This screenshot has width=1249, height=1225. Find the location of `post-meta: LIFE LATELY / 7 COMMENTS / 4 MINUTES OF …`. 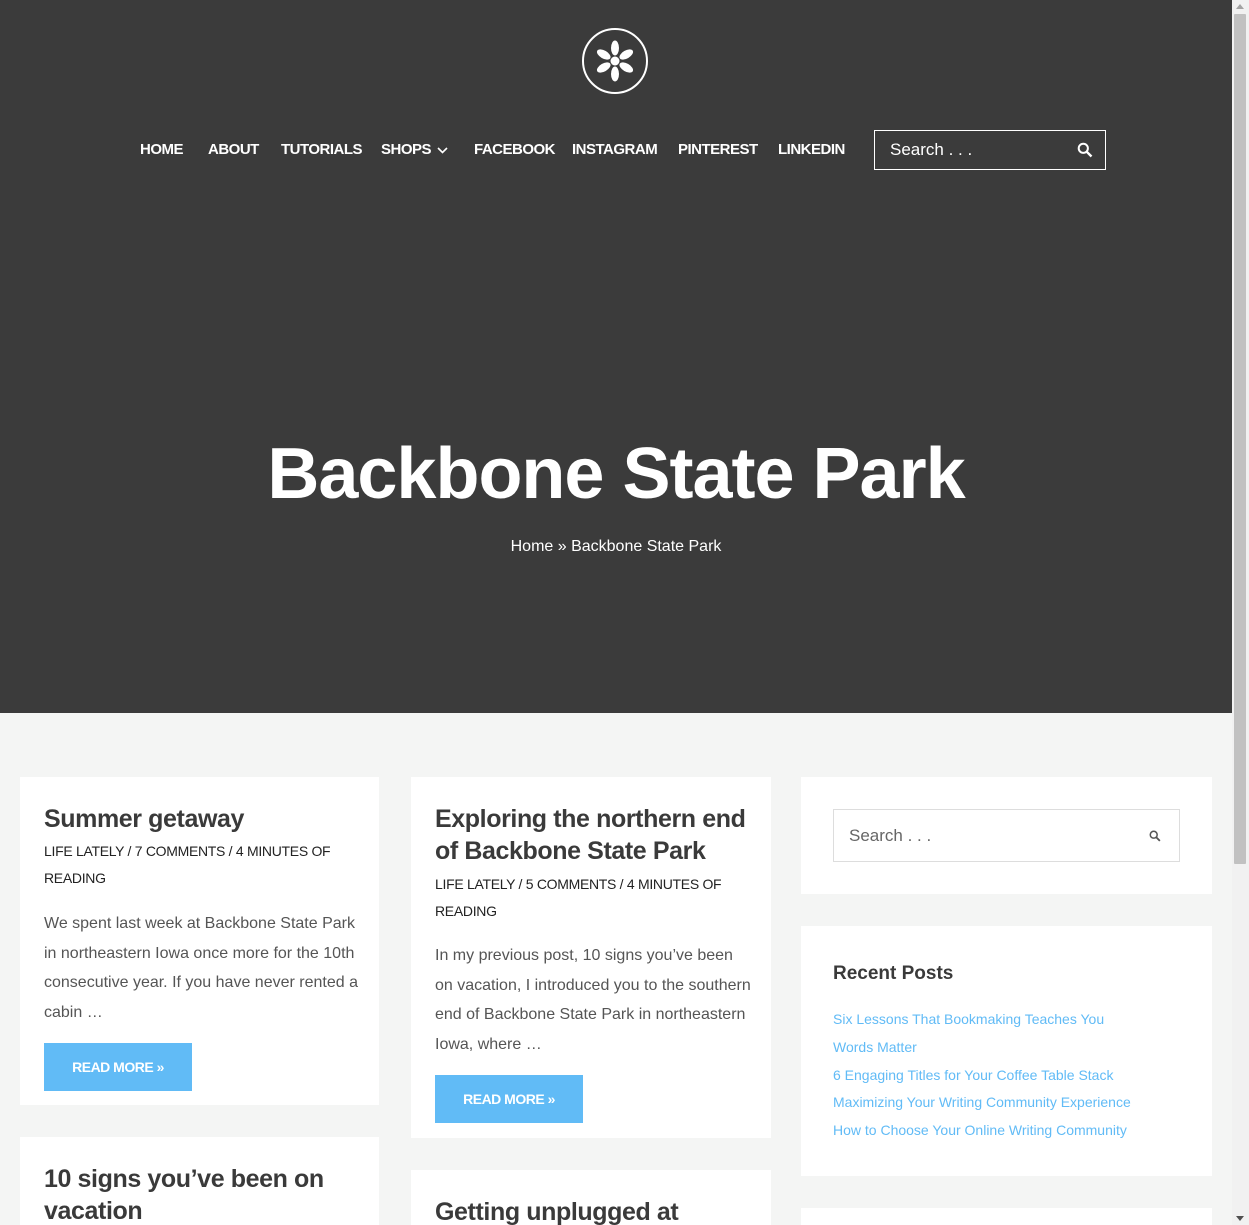

post-meta: LIFE LATELY / 7 COMMENTS / 4 MINUTES OF … is located at coordinates (187, 864).